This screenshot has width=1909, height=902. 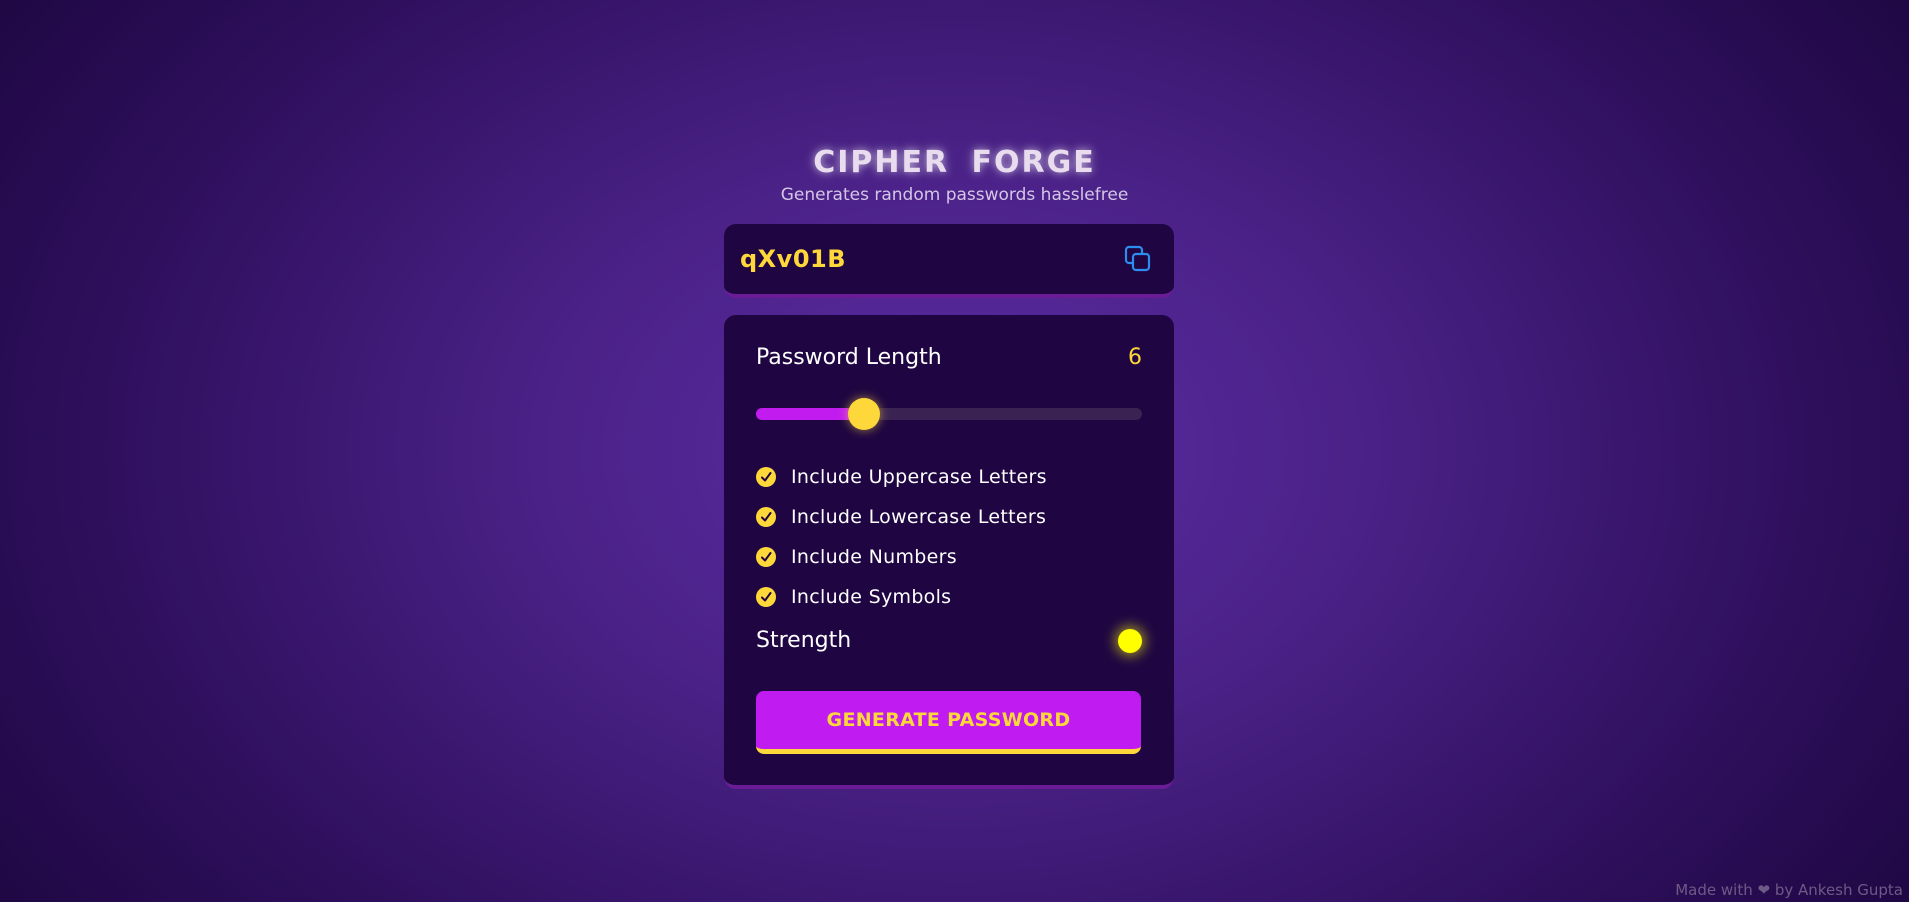 I want to click on checkbox-numbers, so click(x=766, y=557).